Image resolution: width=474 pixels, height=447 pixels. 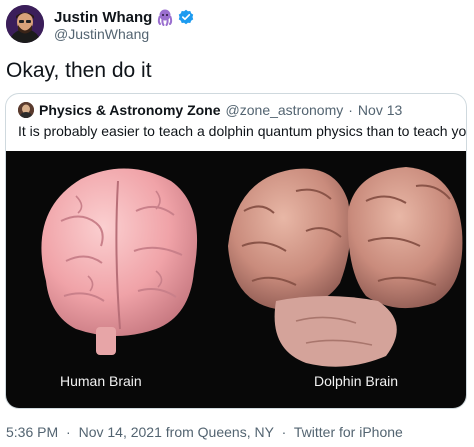 What do you see at coordinates (380, 110) in the screenshot?
I see `quoted-date: Nov 13` at bounding box center [380, 110].